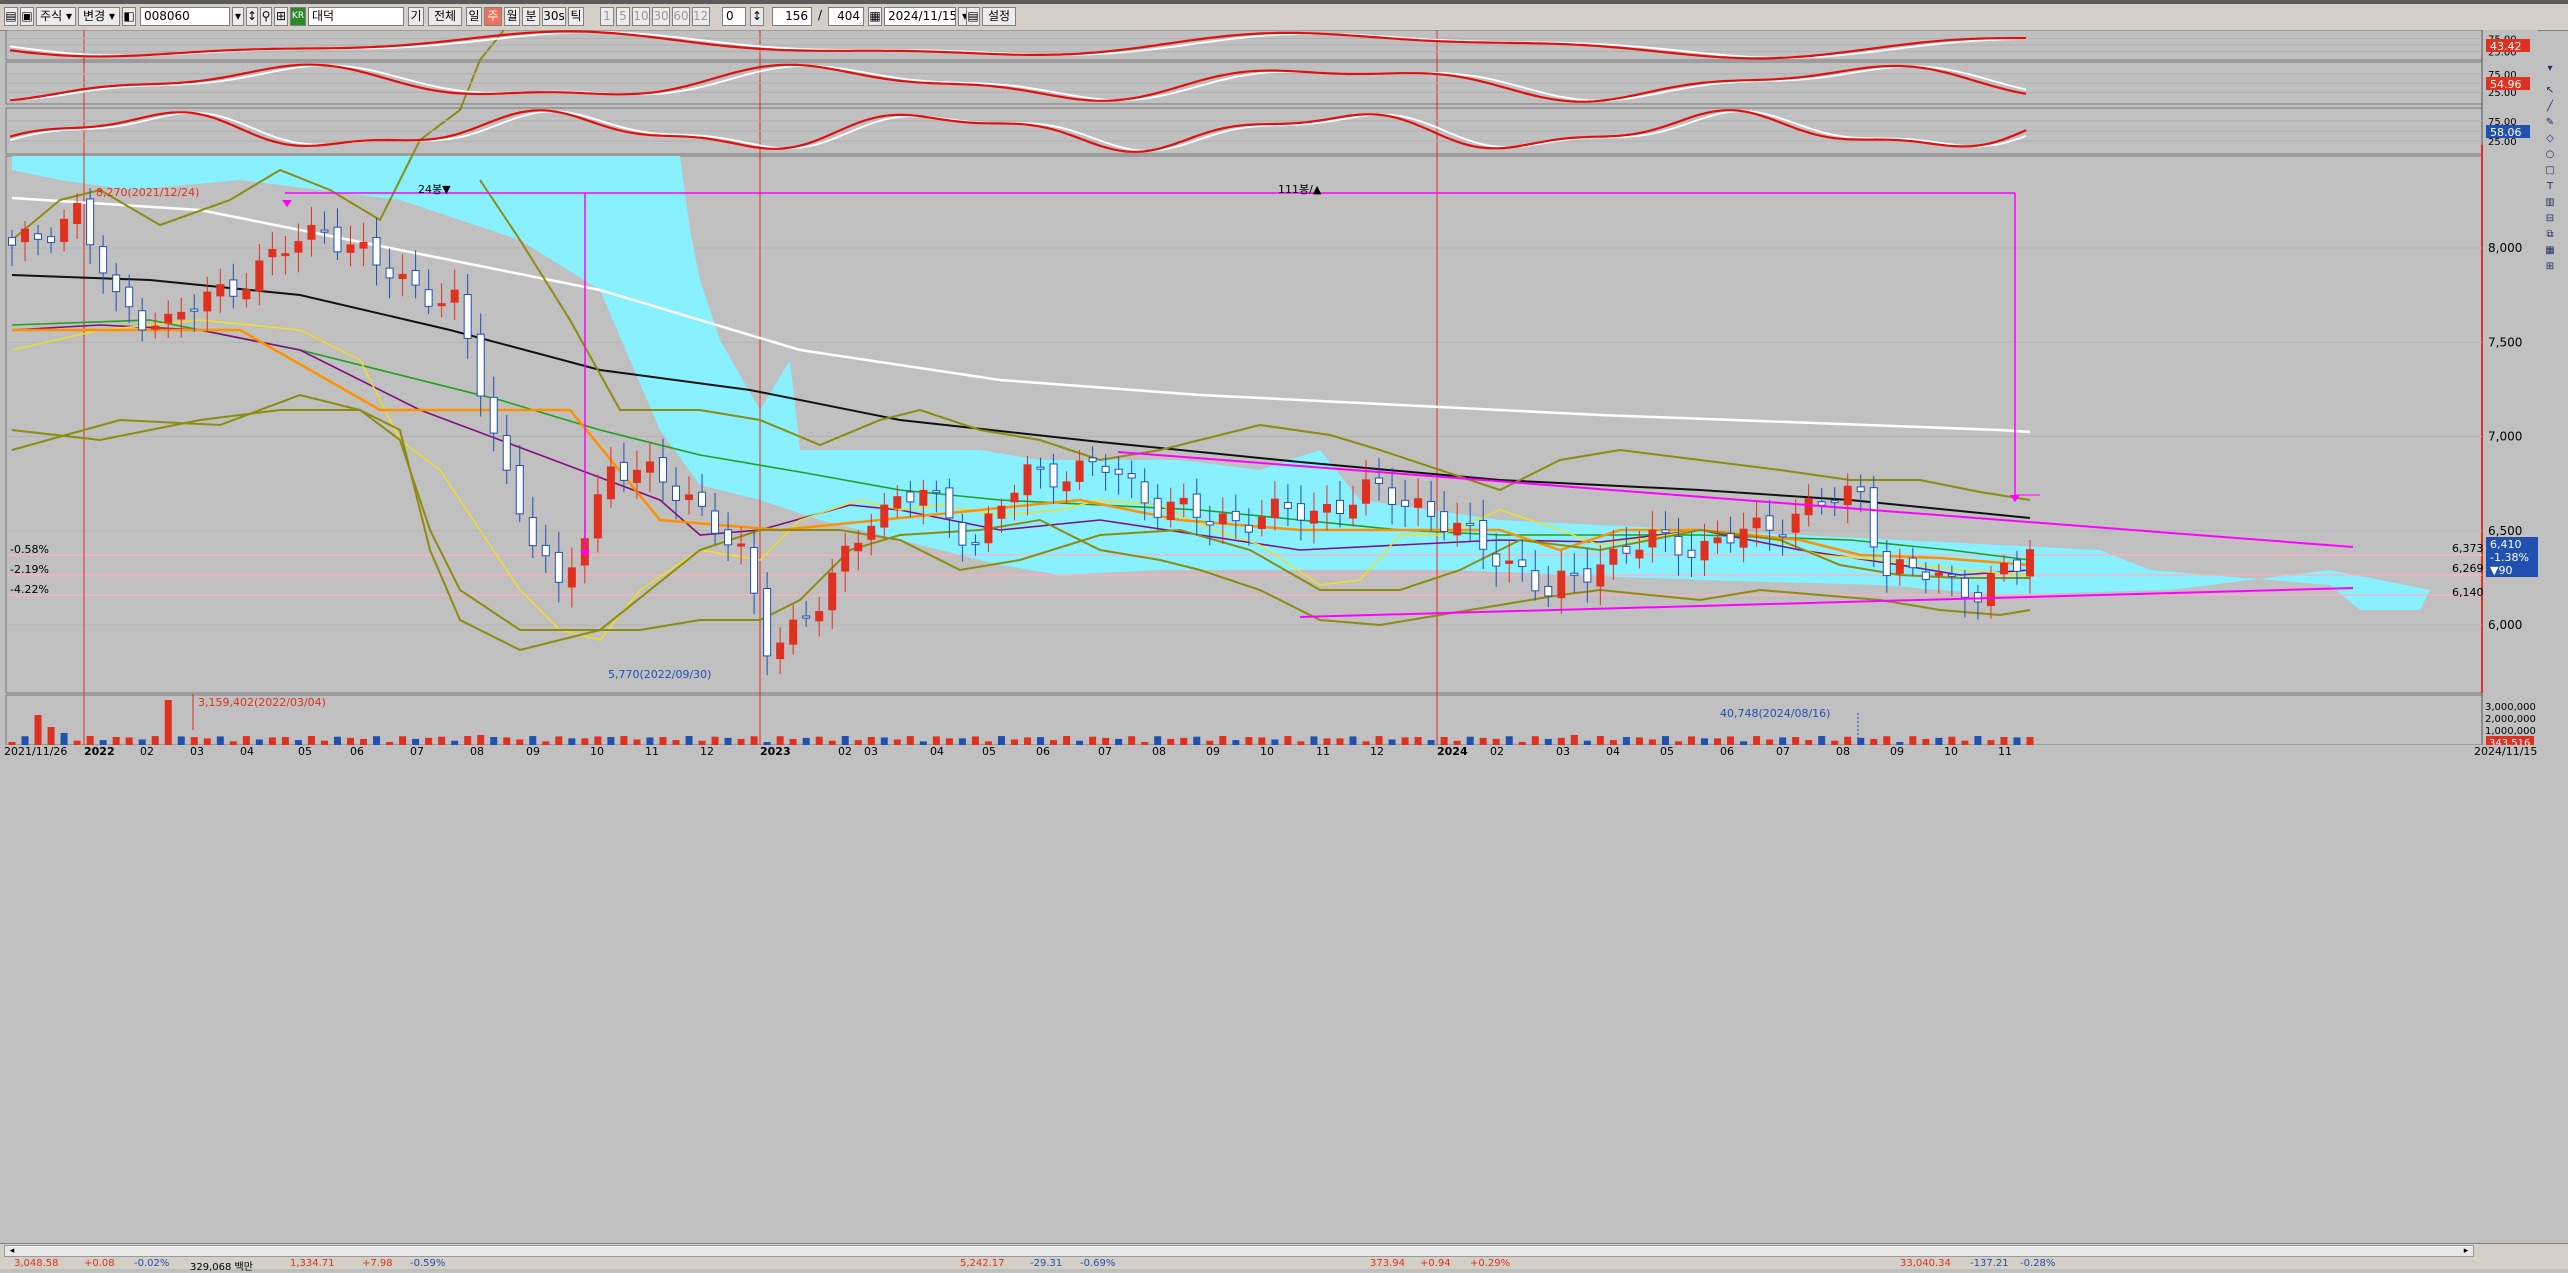  I want to click on change-button: 변경 ▾, so click(99, 16).